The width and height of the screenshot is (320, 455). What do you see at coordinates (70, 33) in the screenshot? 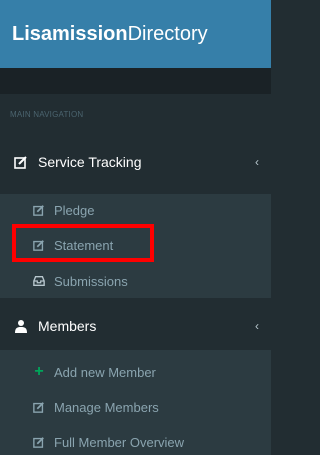
I see `brand-name-bold: Lisamission` at bounding box center [70, 33].